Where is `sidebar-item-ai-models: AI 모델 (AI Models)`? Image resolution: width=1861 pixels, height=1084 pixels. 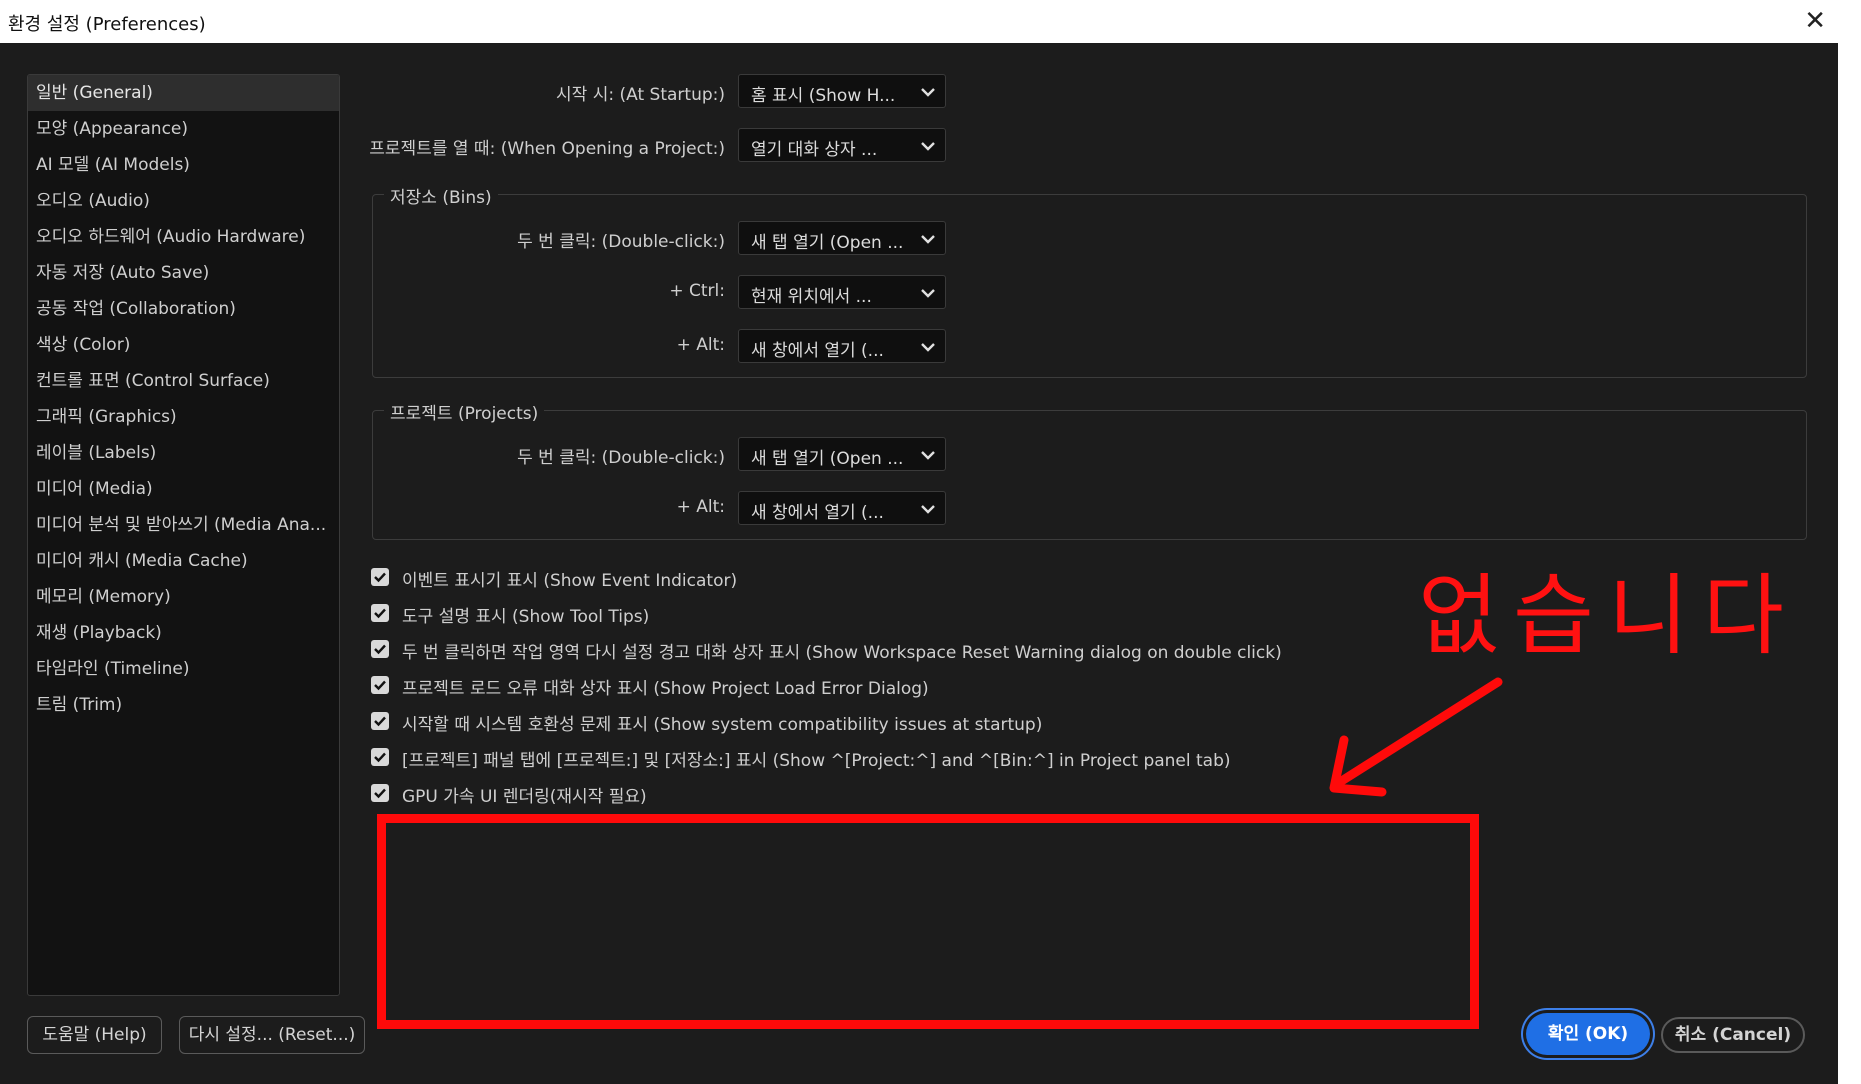
sidebar-item-ai-models: AI 모델 (AI Models) is located at coordinates (183, 165).